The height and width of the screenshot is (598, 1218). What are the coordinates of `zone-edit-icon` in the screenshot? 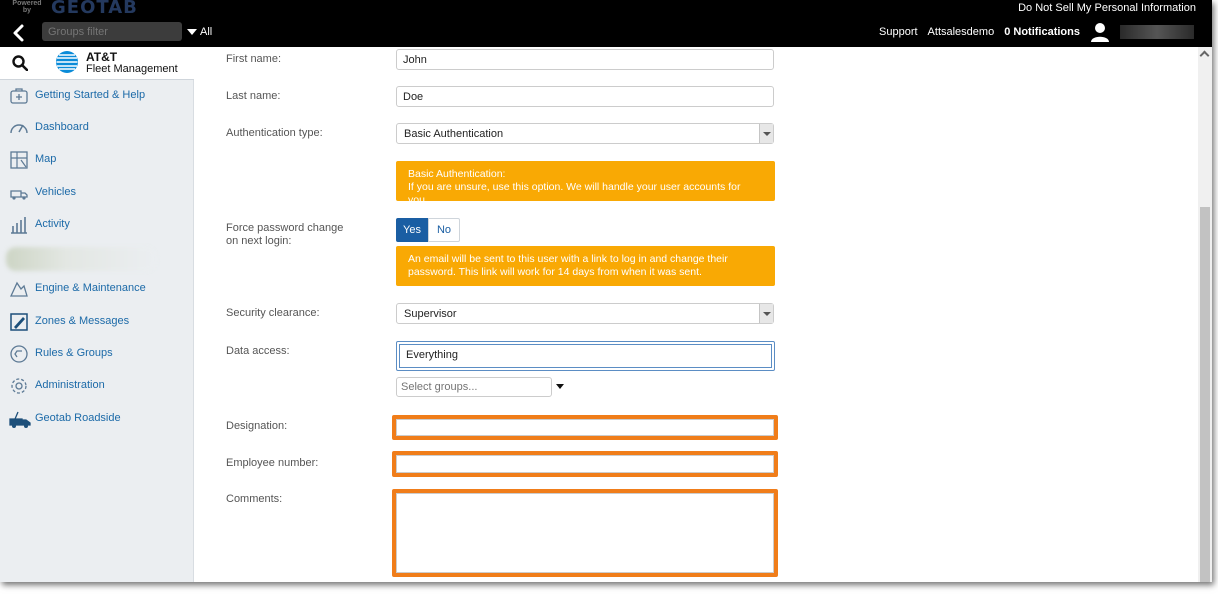 It's located at (19, 322).